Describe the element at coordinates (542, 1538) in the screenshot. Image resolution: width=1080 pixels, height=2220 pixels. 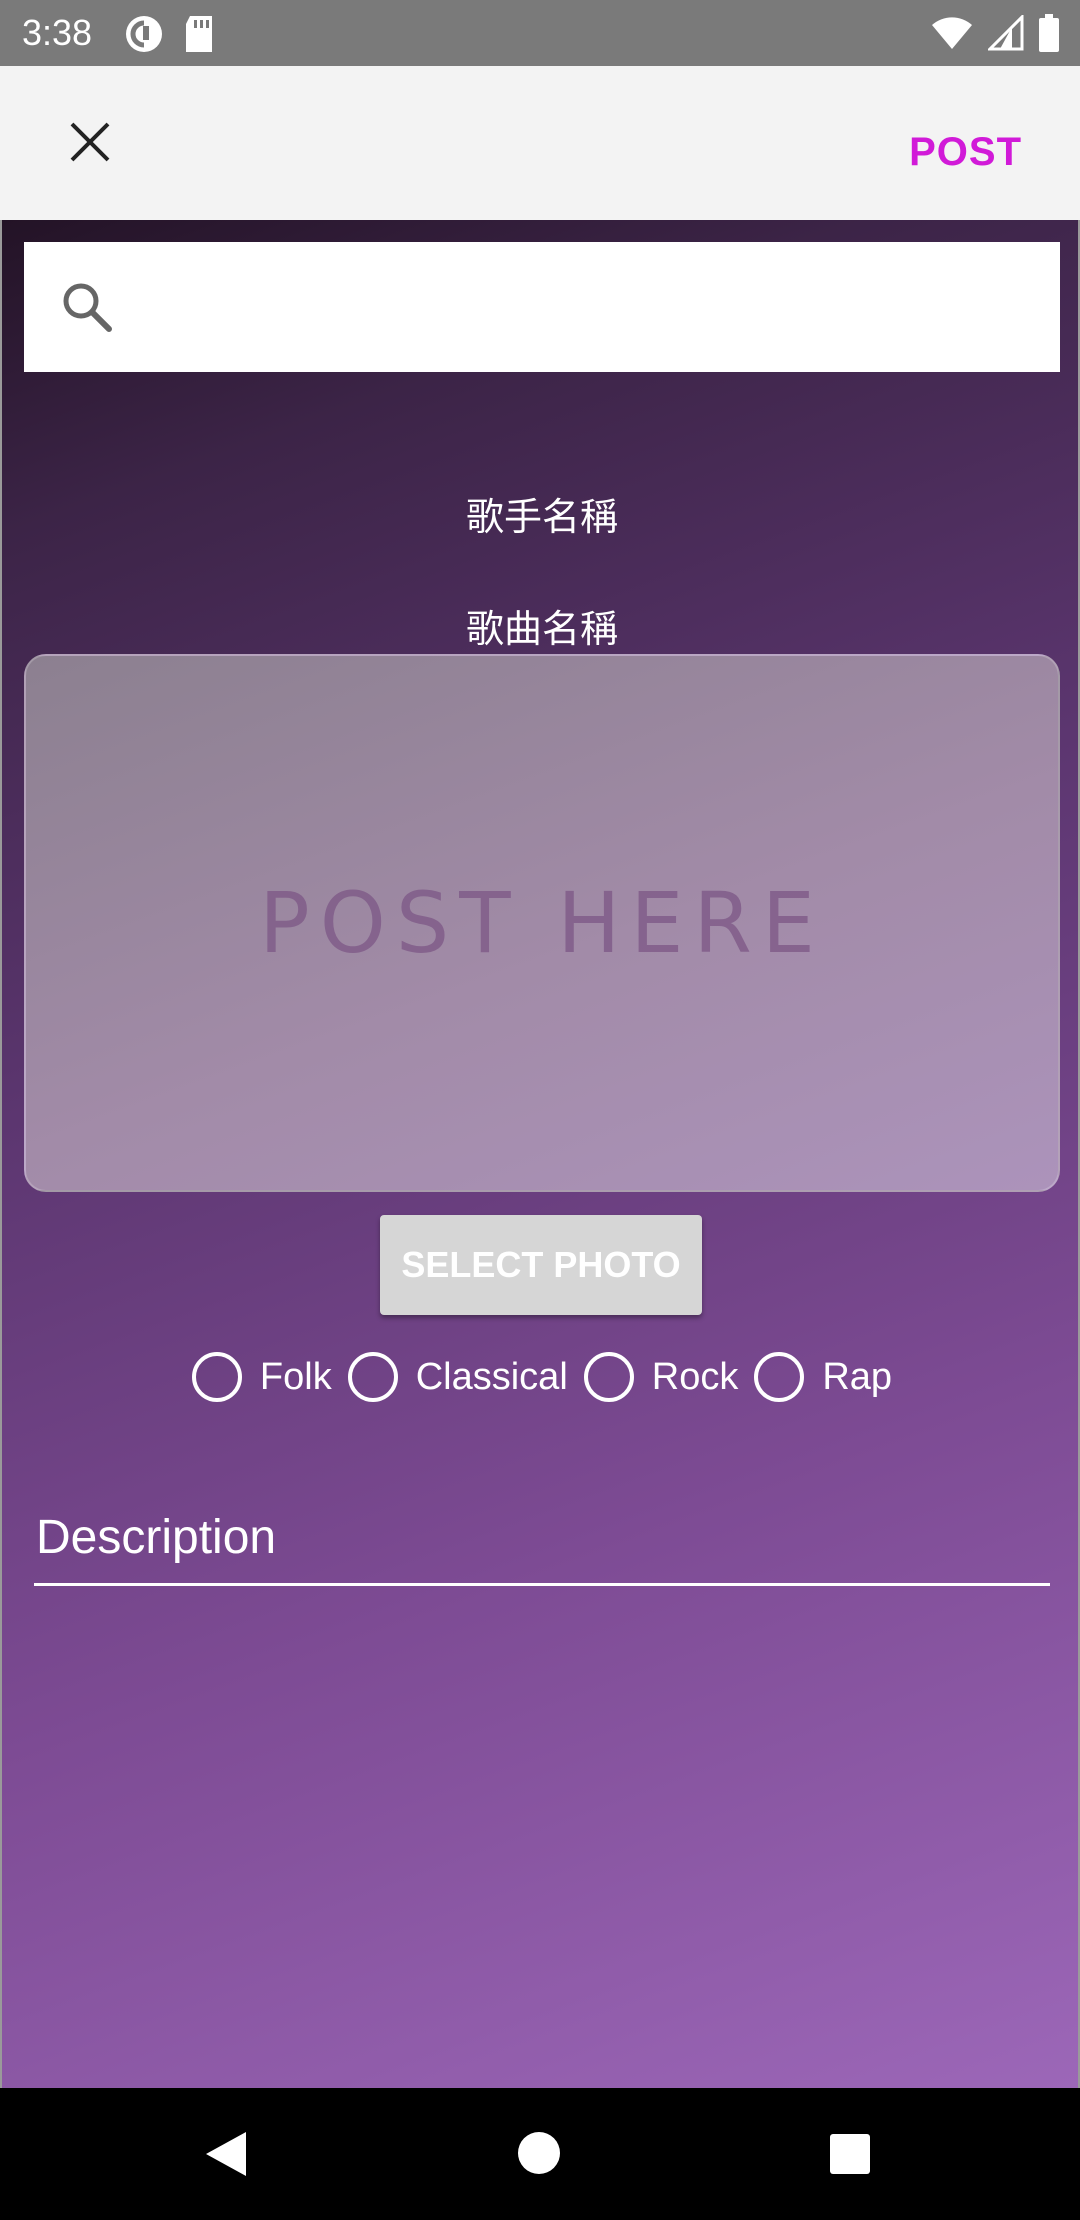
I see `description-field: Description` at that location.